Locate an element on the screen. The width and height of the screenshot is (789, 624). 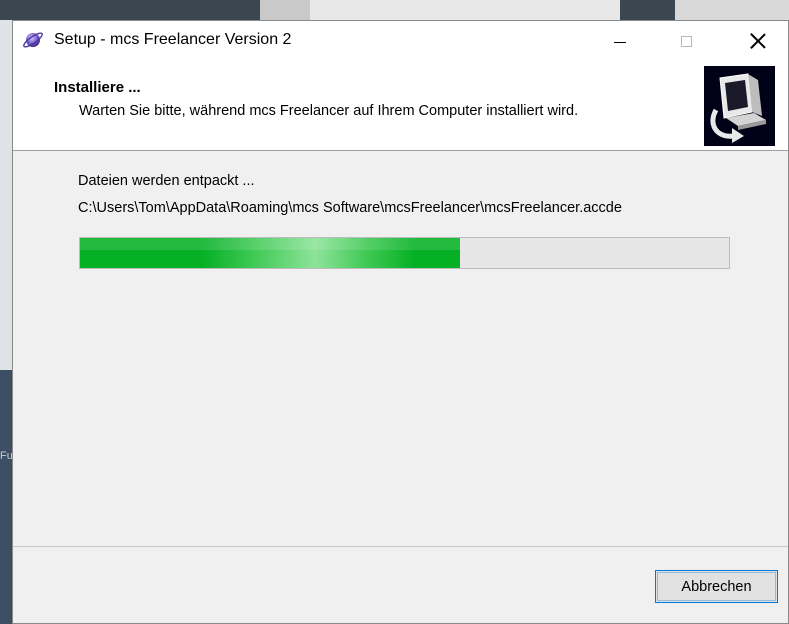
close-icon is located at coordinates (758, 41).